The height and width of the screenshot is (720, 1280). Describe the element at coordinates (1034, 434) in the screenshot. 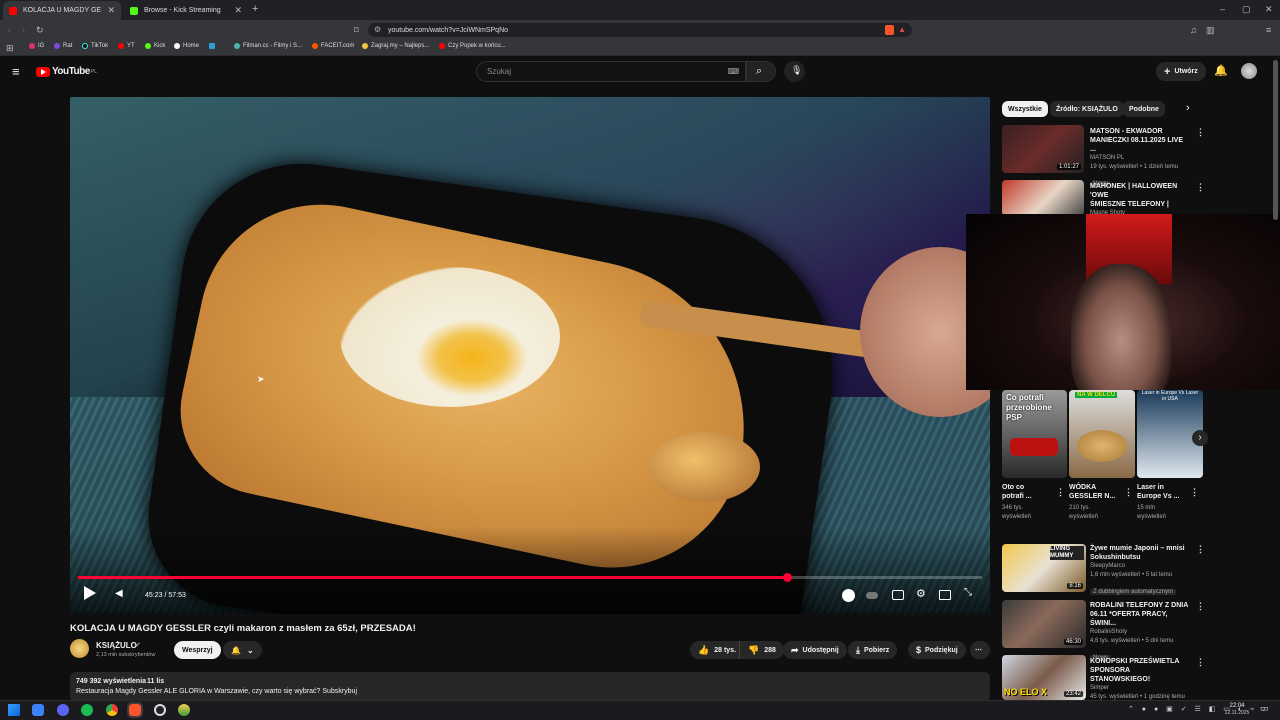

I see `short-thumbnail: Co potrafi przerobione PSP` at that location.